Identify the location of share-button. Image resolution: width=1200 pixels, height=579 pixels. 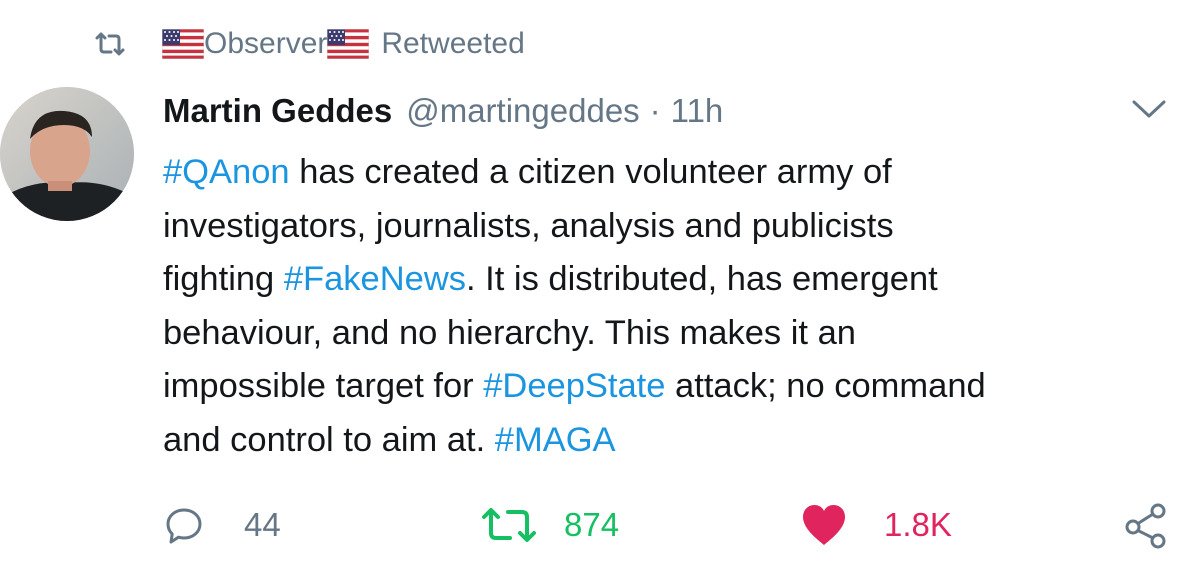
(1146, 525).